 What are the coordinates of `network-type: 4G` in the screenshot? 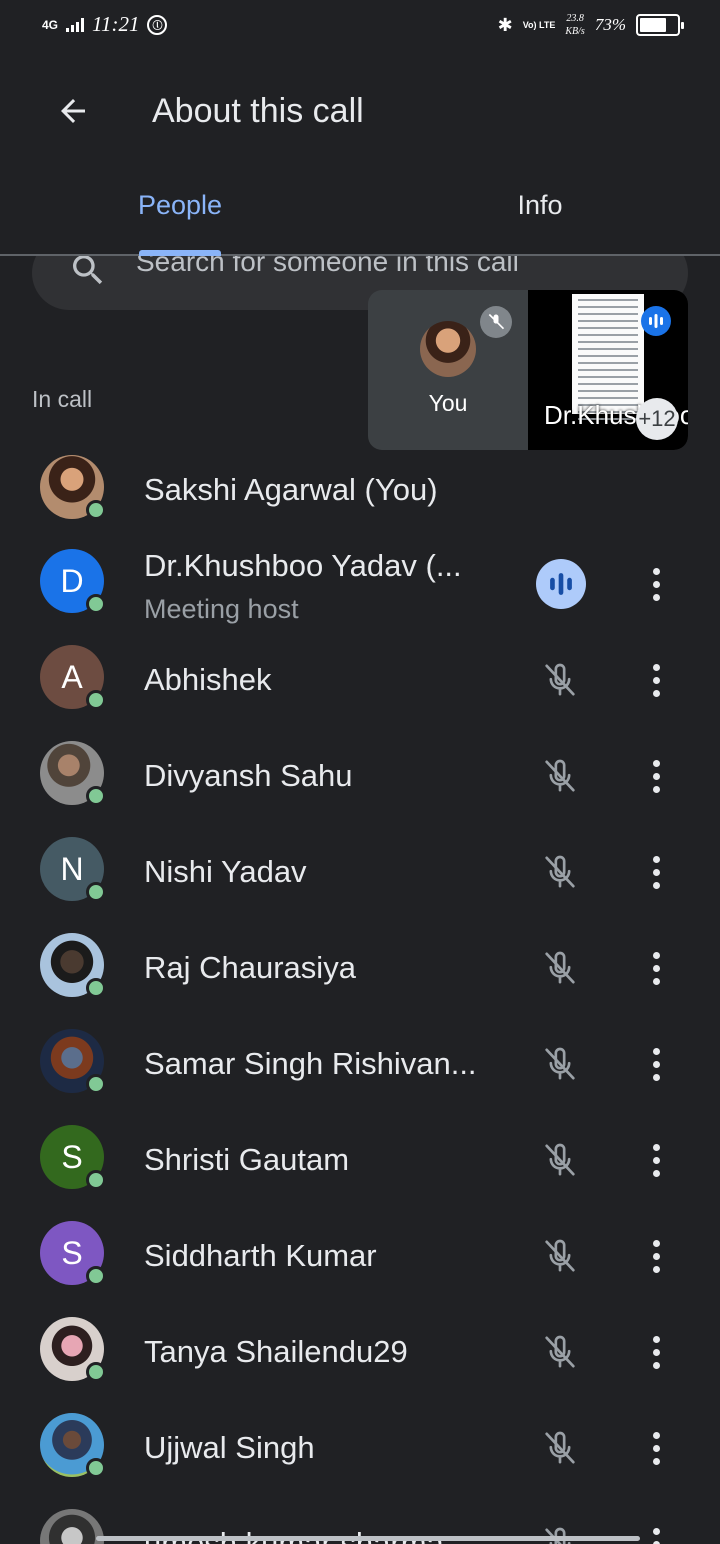 It's located at (50, 24).